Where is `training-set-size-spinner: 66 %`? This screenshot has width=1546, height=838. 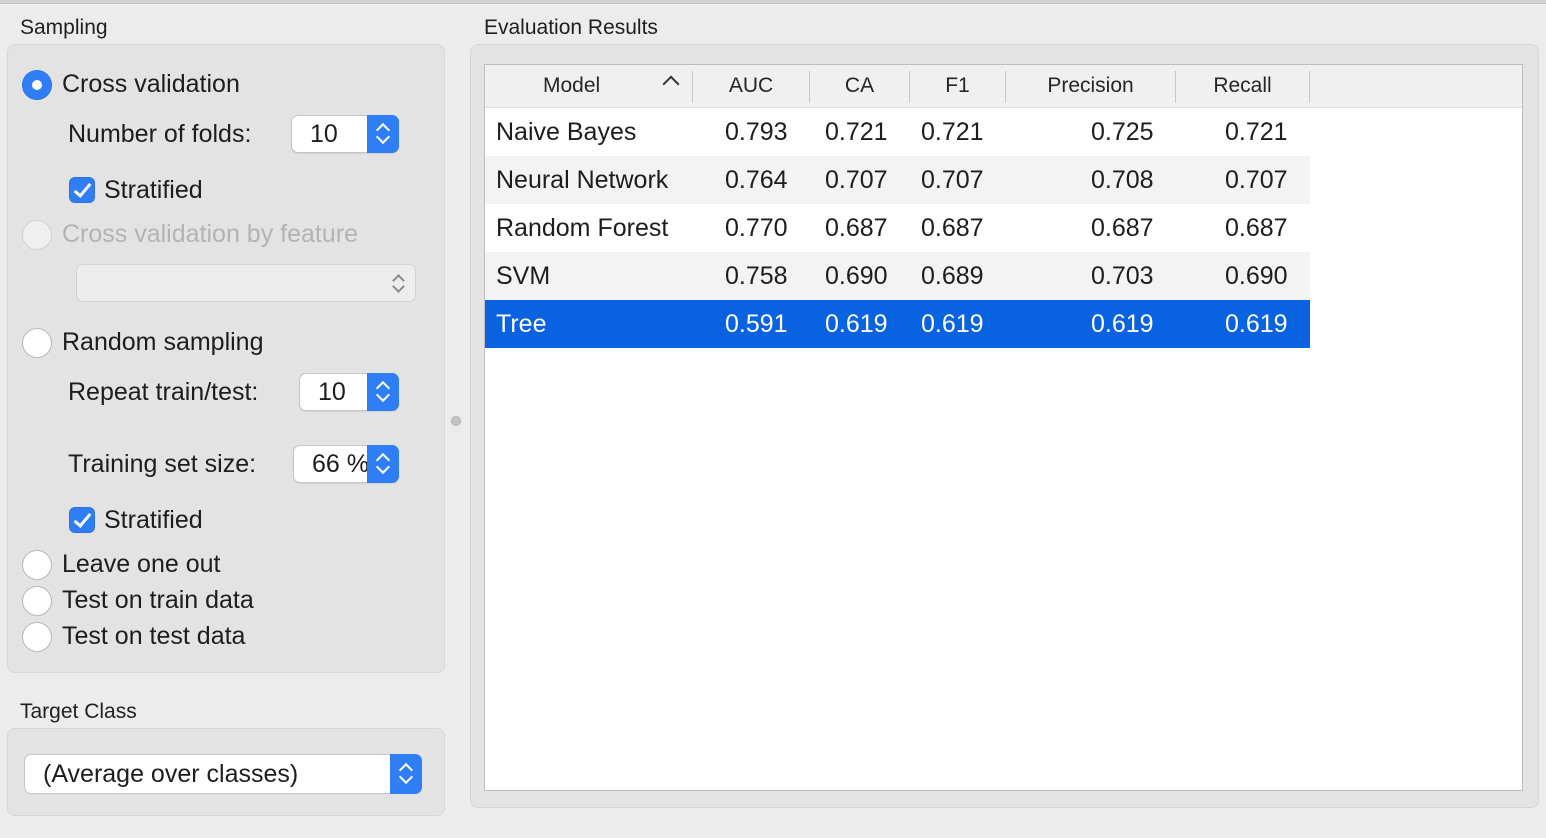 training-set-size-spinner: 66 % is located at coordinates (346, 464).